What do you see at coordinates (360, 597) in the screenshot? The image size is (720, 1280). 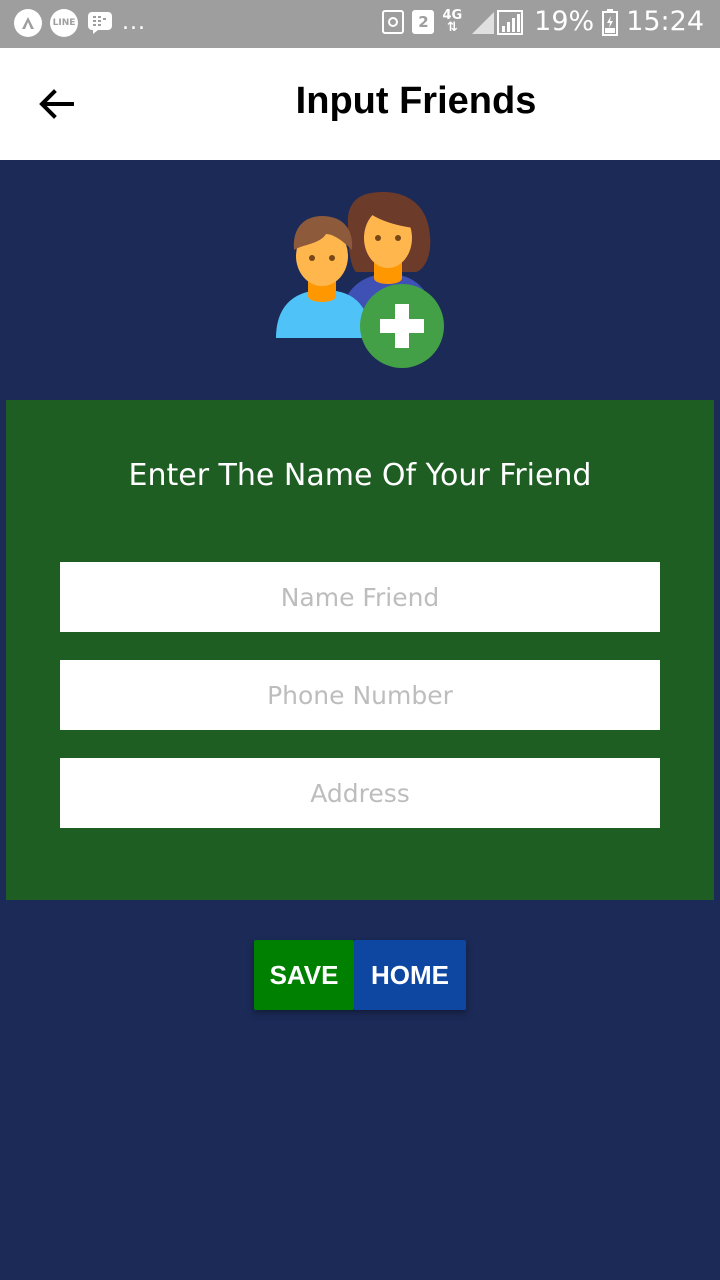 I see `name-friend-input` at bounding box center [360, 597].